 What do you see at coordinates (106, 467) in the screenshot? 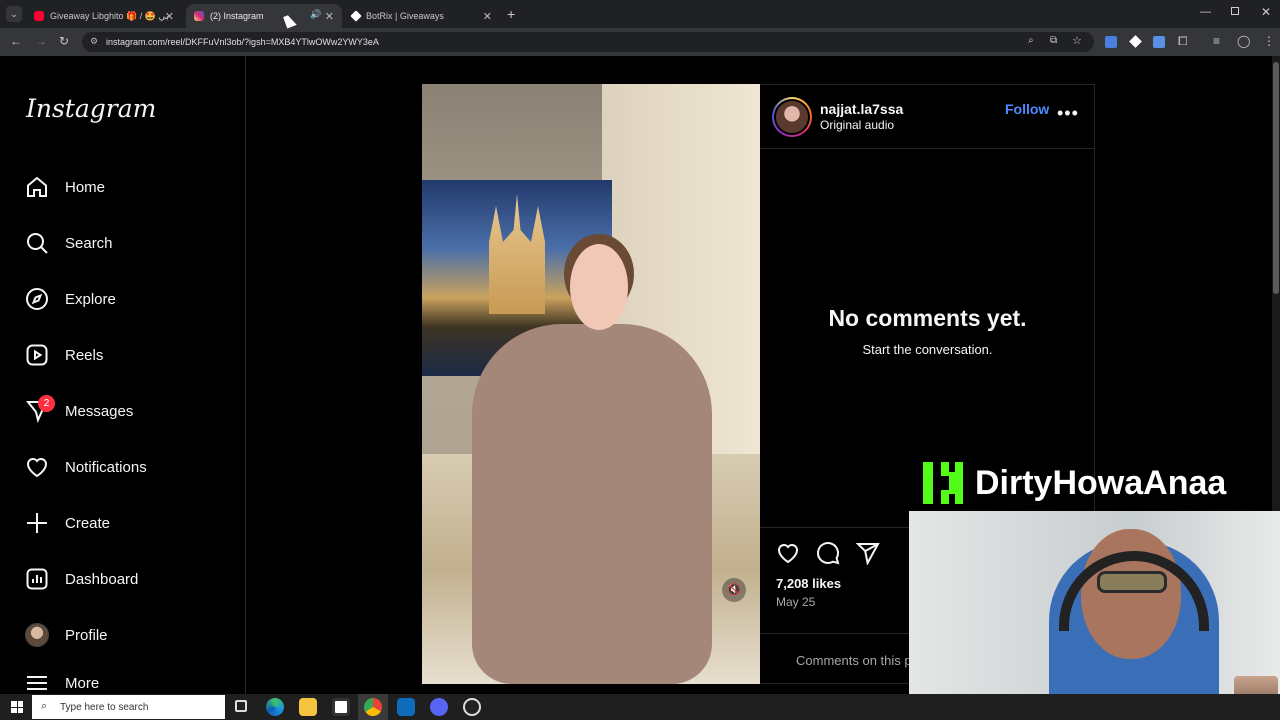
I see `sidebar-item-label: Notifications` at bounding box center [106, 467].